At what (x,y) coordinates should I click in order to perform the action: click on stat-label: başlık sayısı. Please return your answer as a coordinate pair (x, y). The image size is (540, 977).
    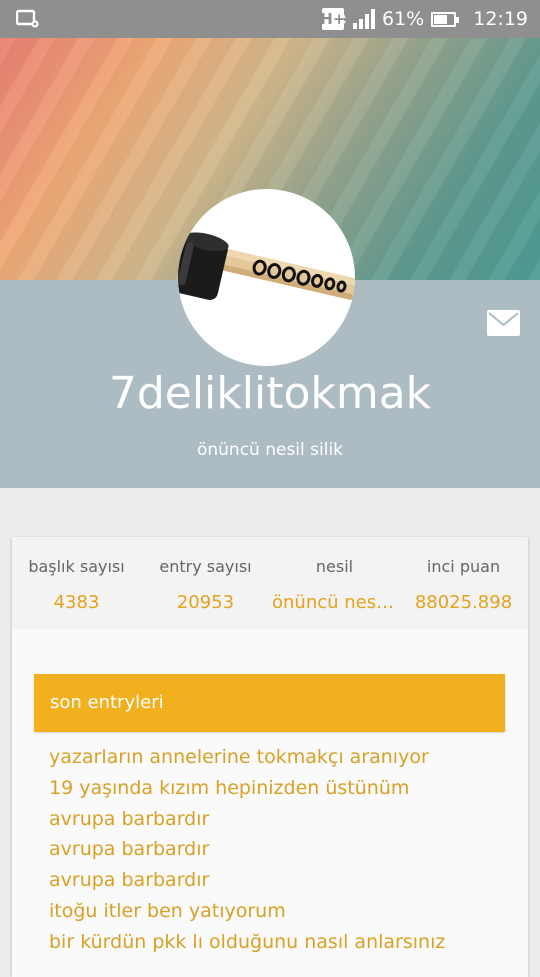
    Looking at the image, I should click on (76, 566).